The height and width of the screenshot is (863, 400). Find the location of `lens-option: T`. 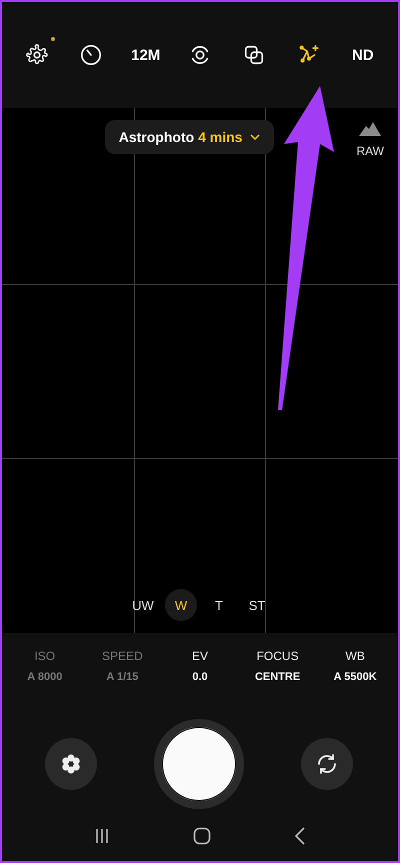

lens-option: T is located at coordinates (219, 605).